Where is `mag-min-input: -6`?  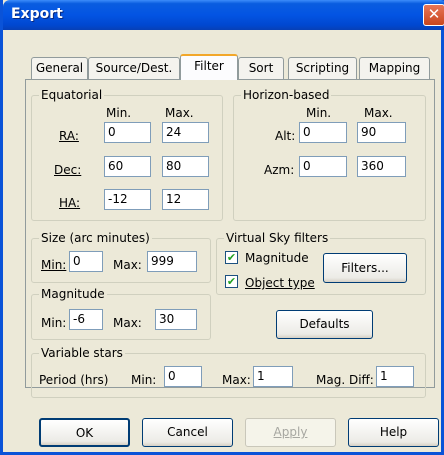 mag-min-input: -6 is located at coordinates (86, 319).